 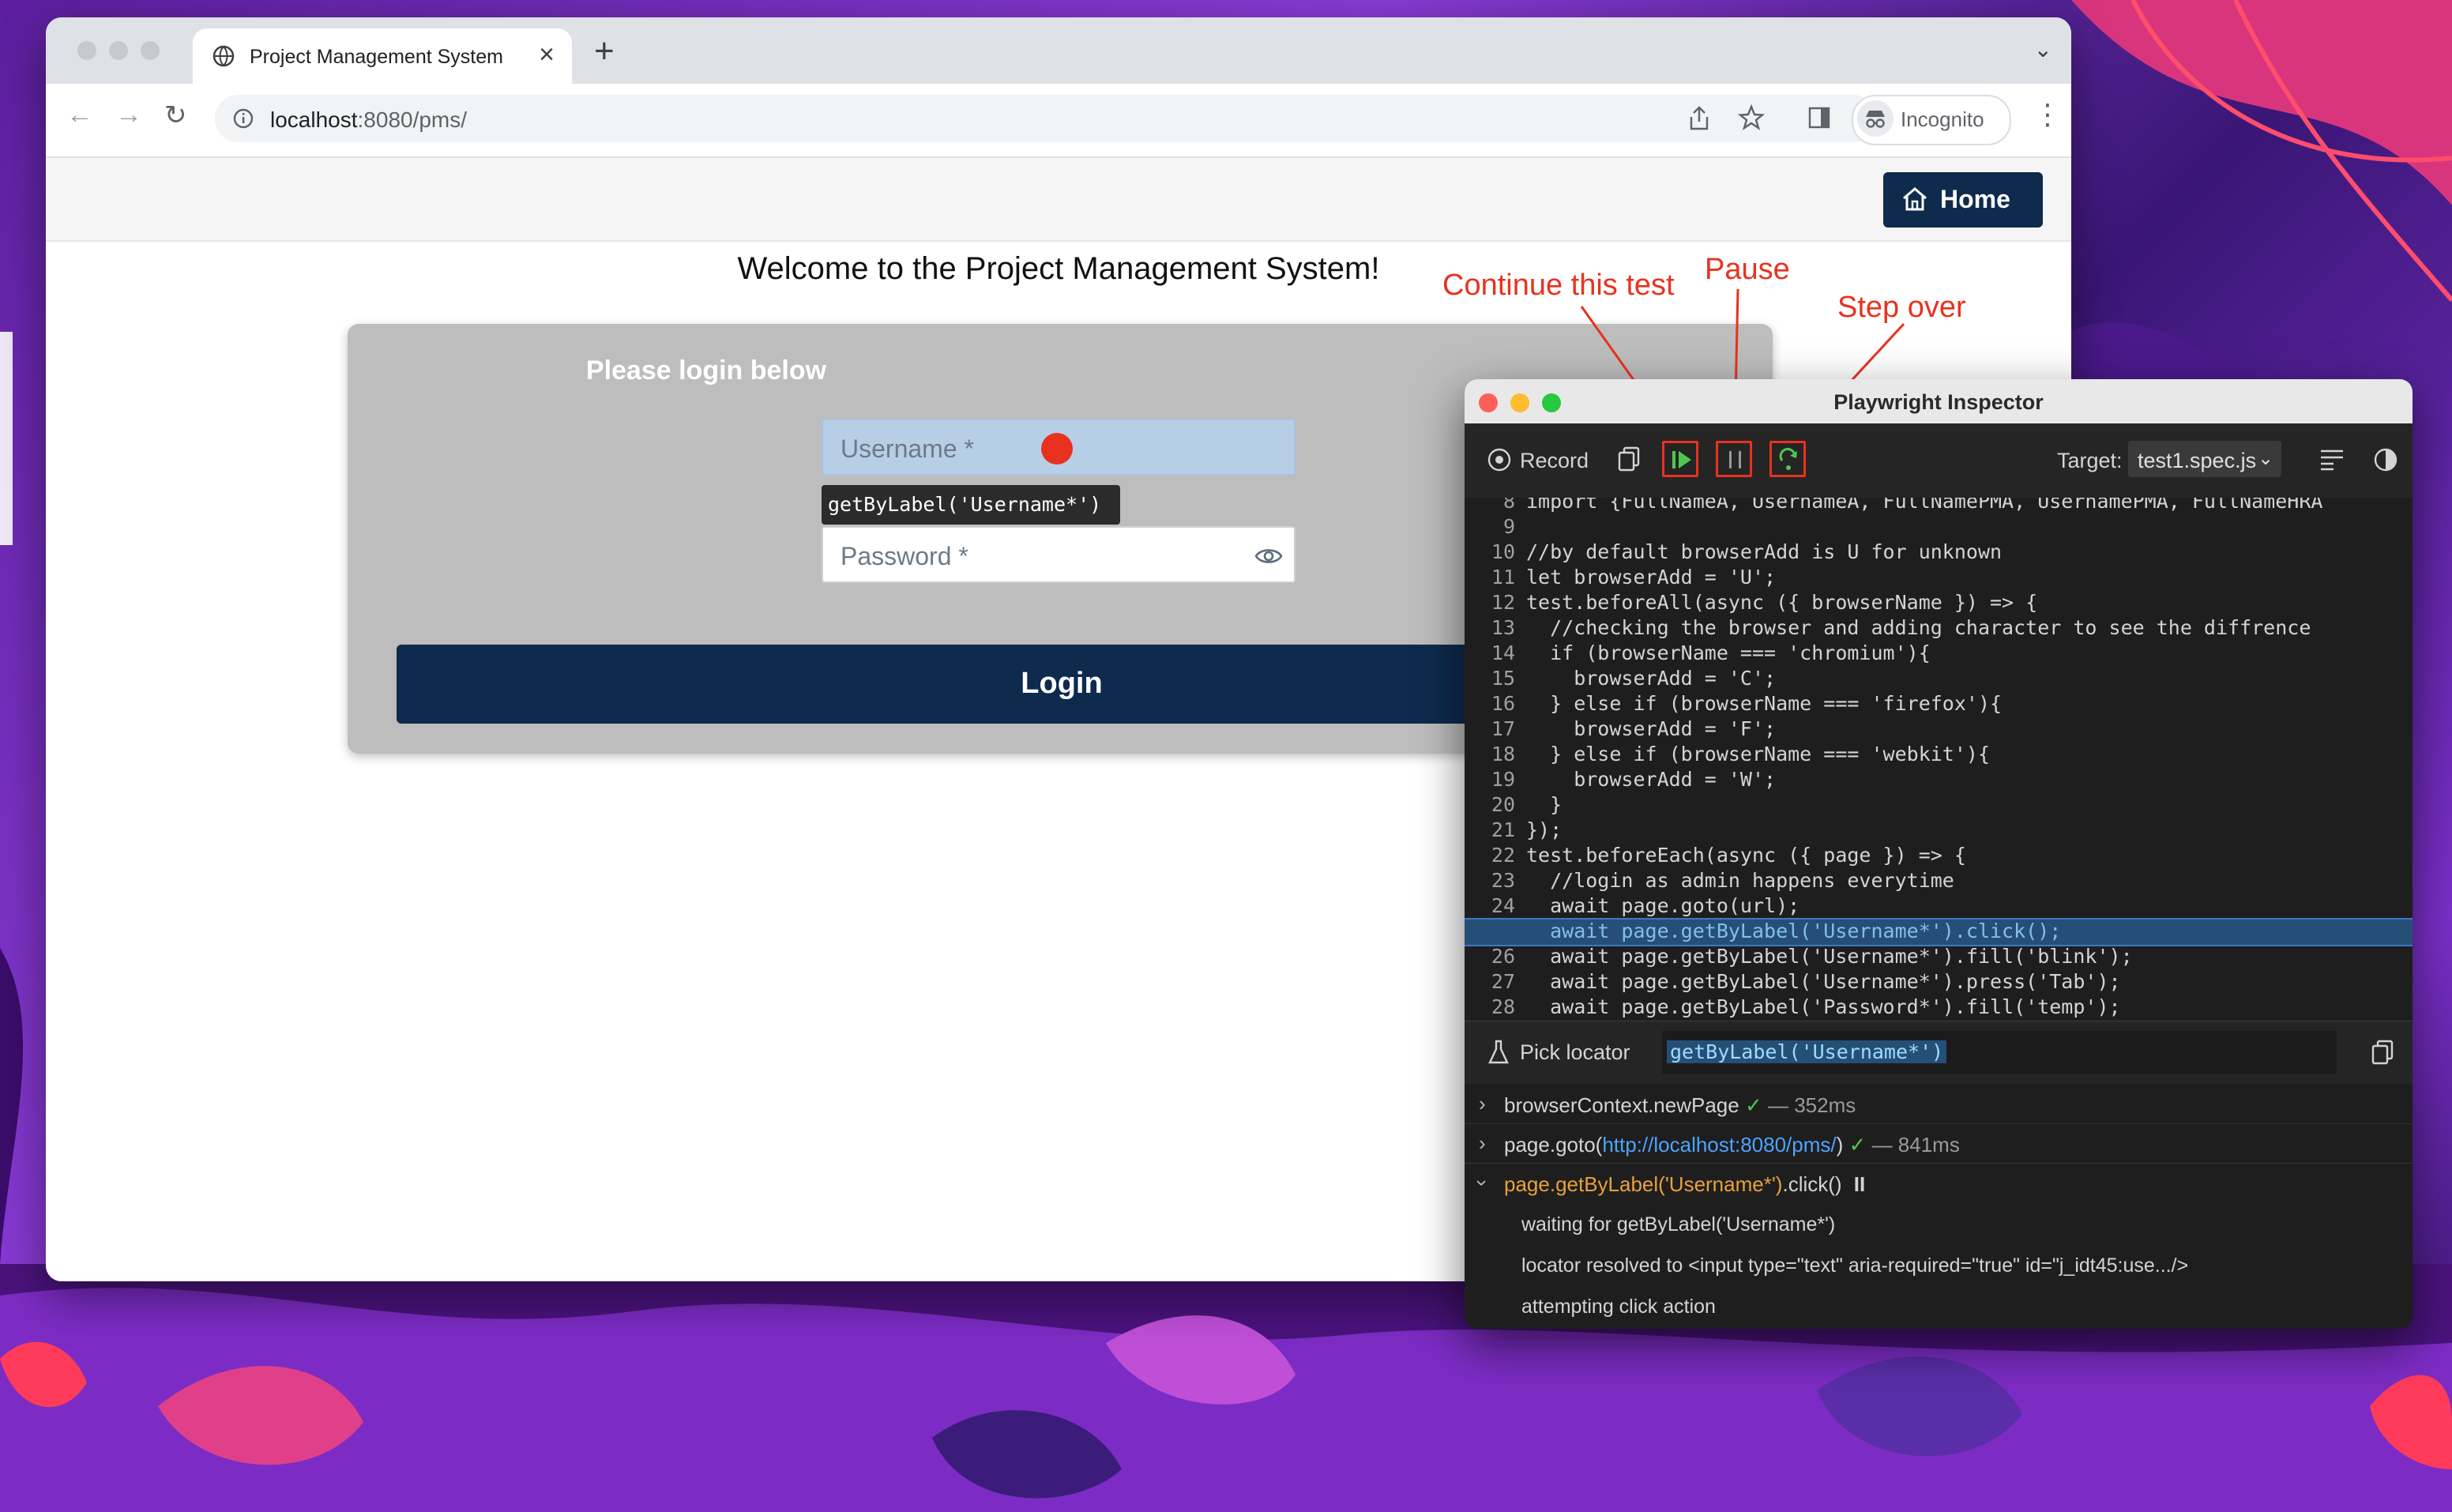 What do you see at coordinates (1939, 679) in the screenshot?
I see `code-line: 15 browserAdd = 'C';` at bounding box center [1939, 679].